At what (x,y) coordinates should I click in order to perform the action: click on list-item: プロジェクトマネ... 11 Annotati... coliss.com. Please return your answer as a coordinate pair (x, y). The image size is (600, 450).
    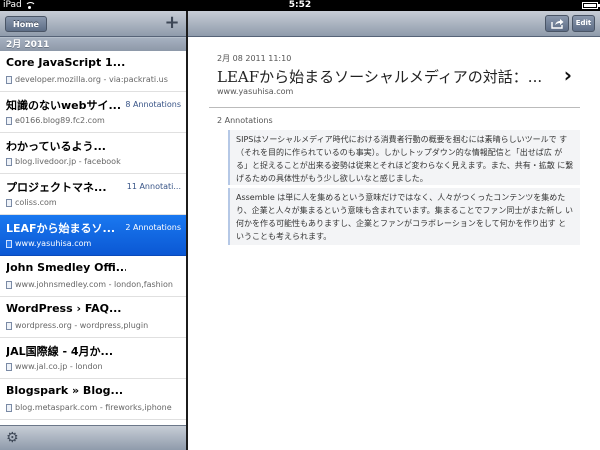
    Looking at the image, I should click on (93, 194).